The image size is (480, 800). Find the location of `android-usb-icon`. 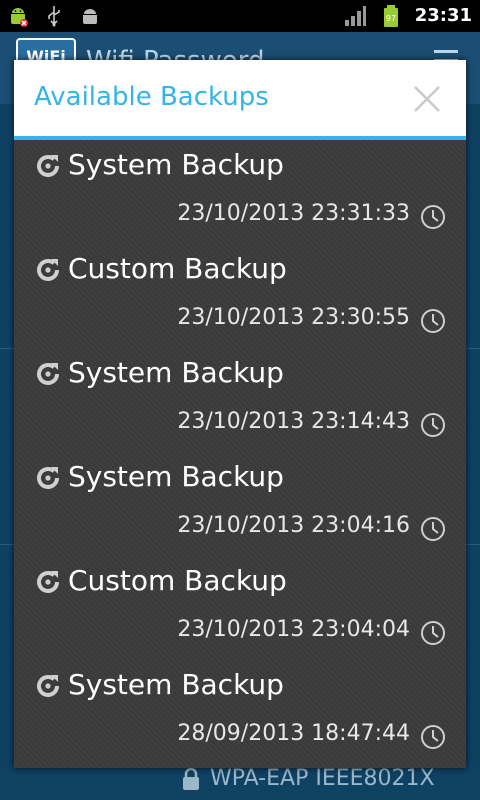

android-usb-icon is located at coordinates (19, 17).